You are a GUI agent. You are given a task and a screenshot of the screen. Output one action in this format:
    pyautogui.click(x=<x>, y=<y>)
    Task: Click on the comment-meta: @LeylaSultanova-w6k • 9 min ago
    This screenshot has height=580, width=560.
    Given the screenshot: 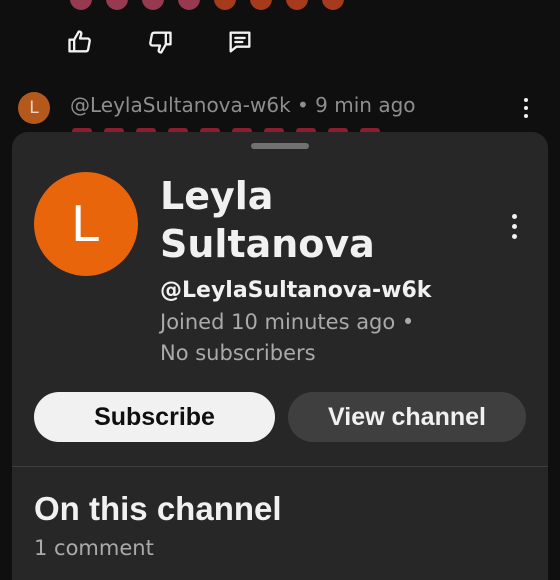 What is the action you would take?
    pyautogui.click(x=243, y=105)
    